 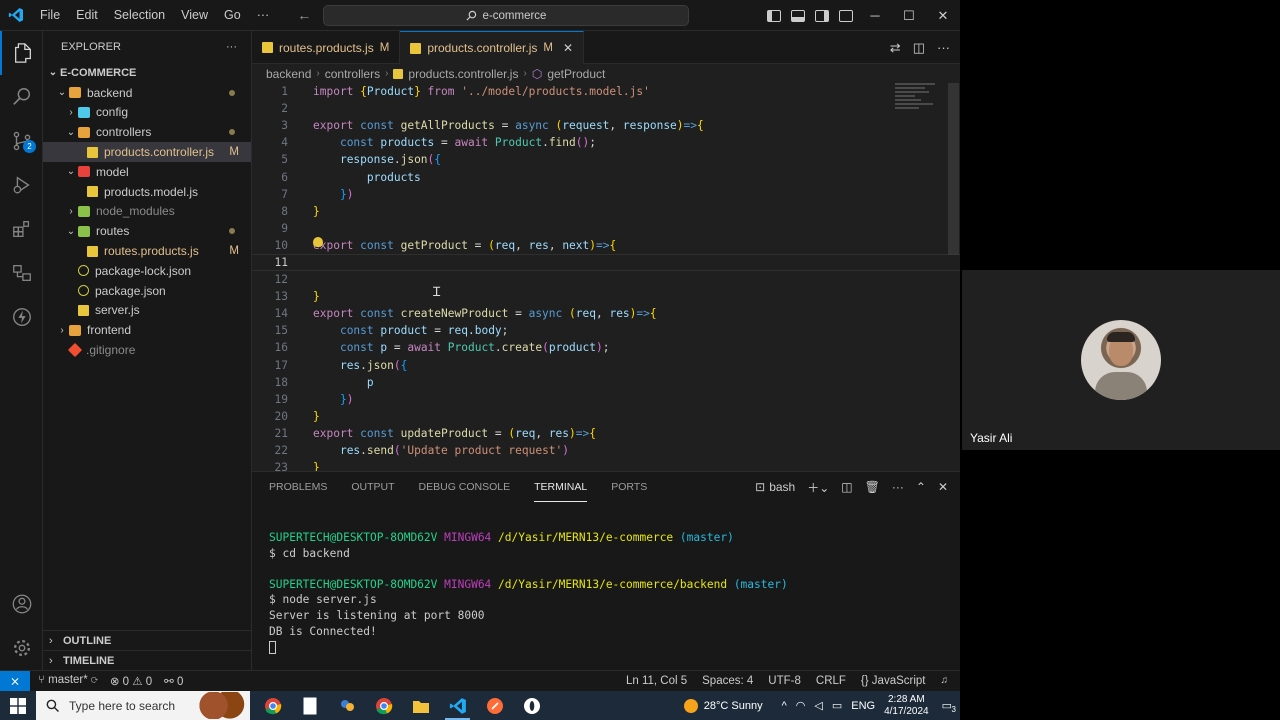 I want to click on thunder-client-icon, so click(x=21, y=317).